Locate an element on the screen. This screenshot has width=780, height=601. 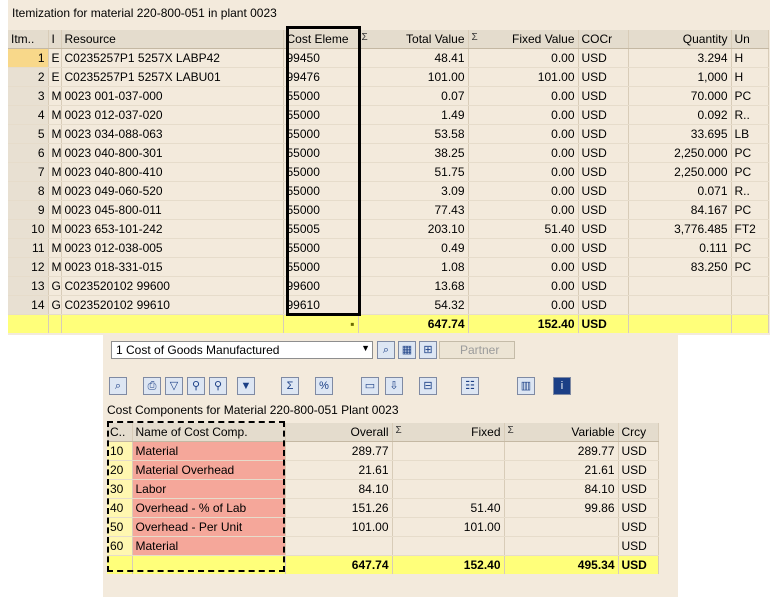
grid-icon: ▦ is located at coordinates (407, 350).